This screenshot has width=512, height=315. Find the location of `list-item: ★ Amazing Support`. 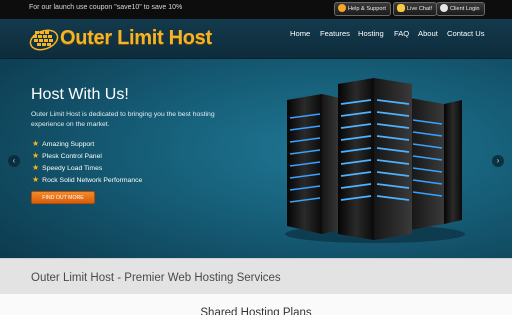

list-item: ★ Amazing Support is located at coordinates (87, 144).